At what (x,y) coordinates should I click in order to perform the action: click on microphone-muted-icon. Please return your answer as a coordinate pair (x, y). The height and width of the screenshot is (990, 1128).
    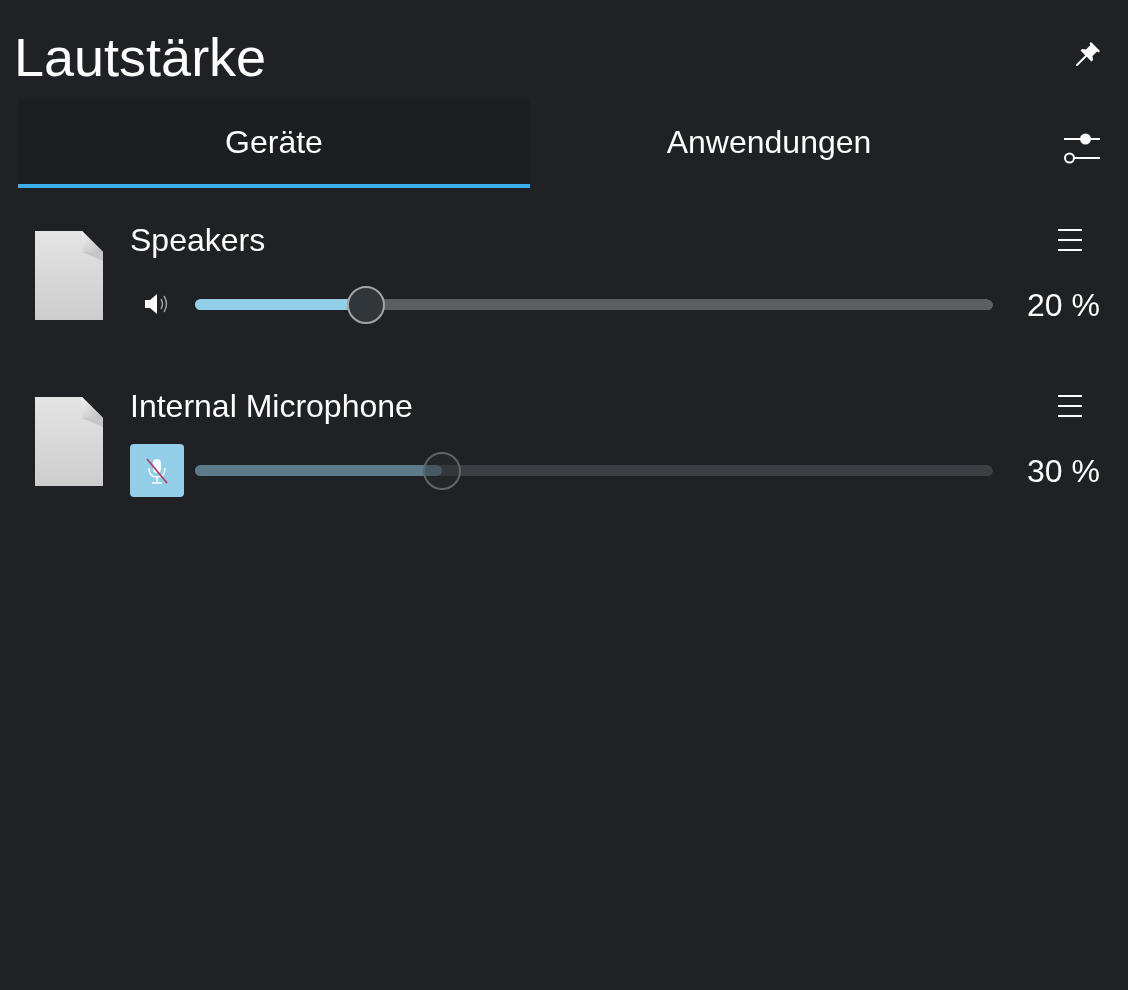
    Looking at the image, I should click on (157, 470).